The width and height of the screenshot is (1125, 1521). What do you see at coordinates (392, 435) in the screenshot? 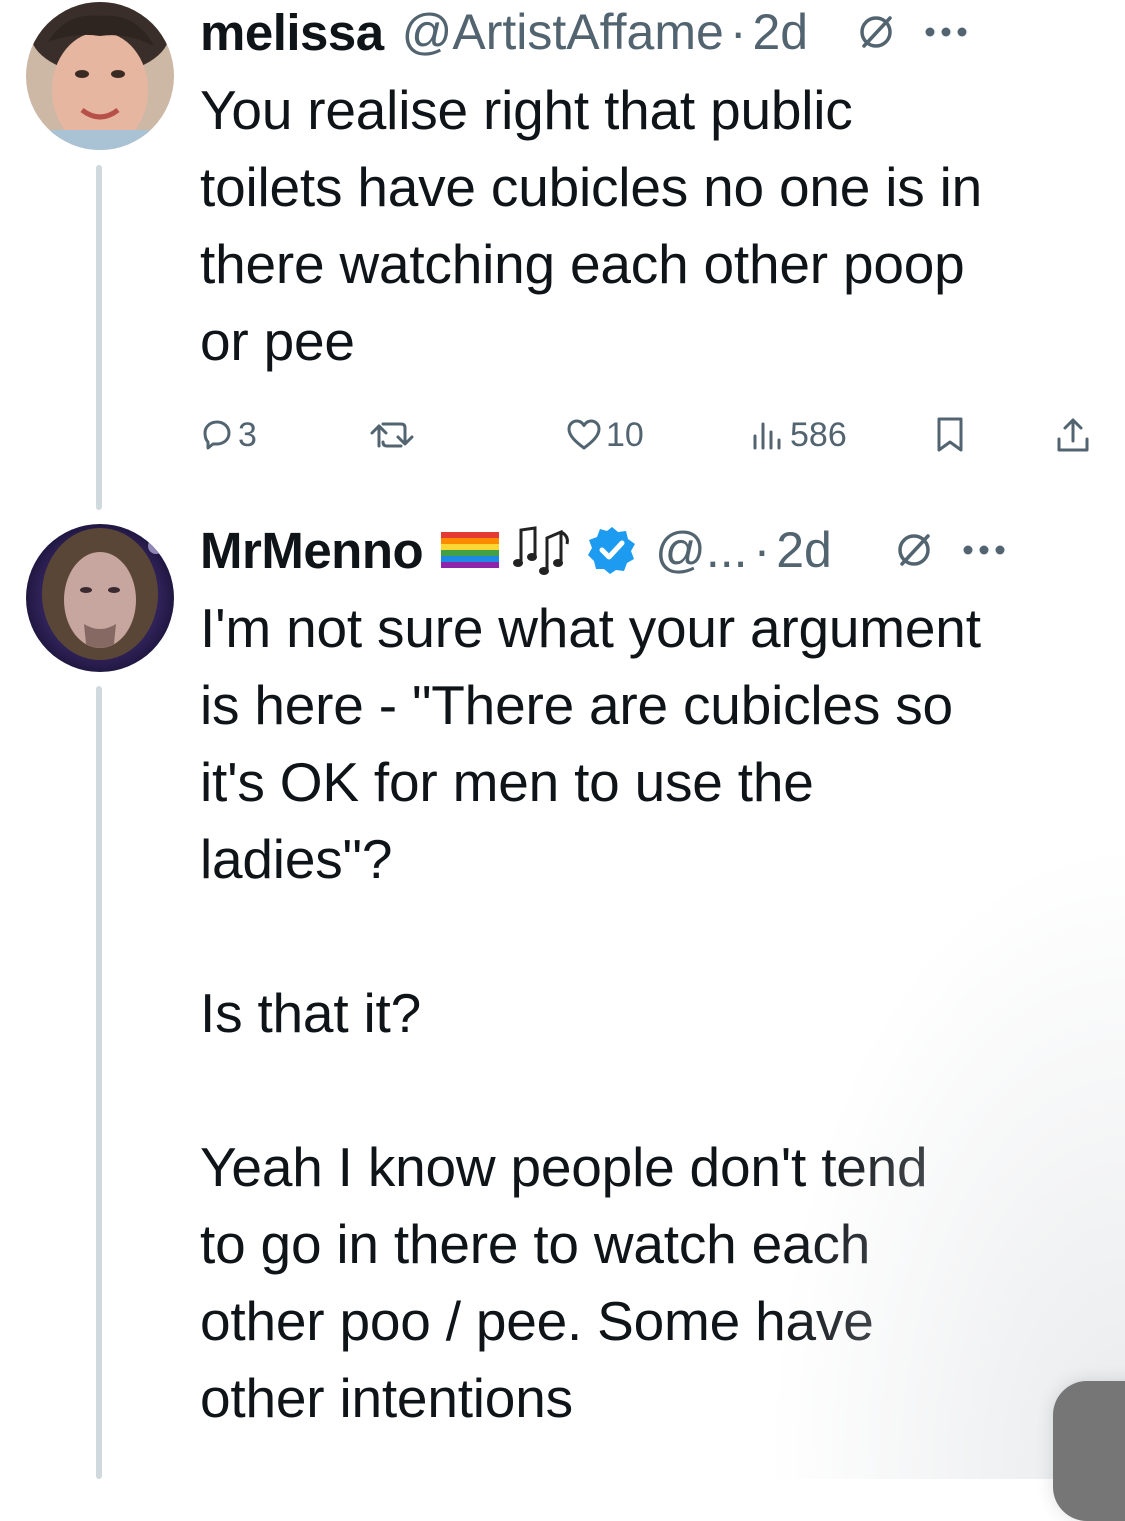
I see `repost-icon` at bounding box center [392, 435].